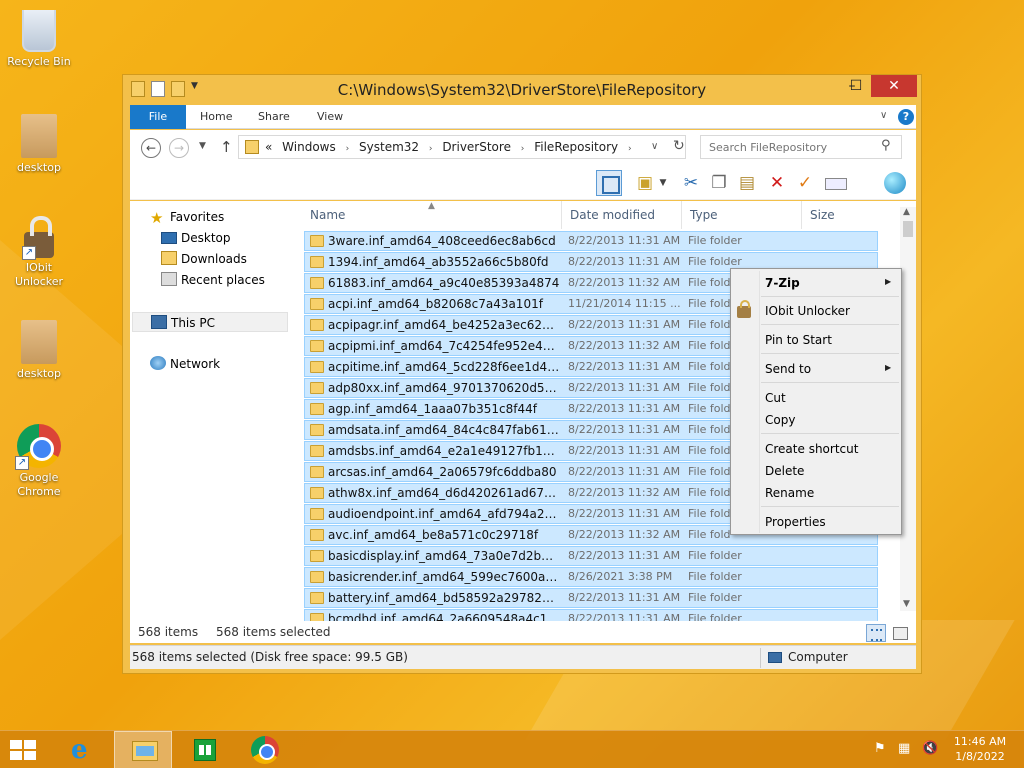 Image resolution: width=1024 pixels, height=768 pixels. Describe the element at coordinates (876, 633) in the screenshot. I see `details-view-icon` at that location.